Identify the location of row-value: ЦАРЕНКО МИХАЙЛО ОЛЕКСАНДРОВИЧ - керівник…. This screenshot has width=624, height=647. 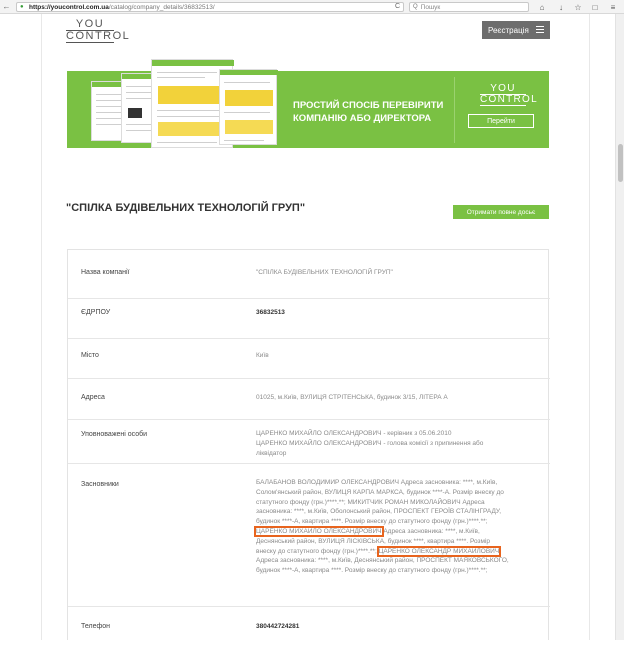
(391, 443).